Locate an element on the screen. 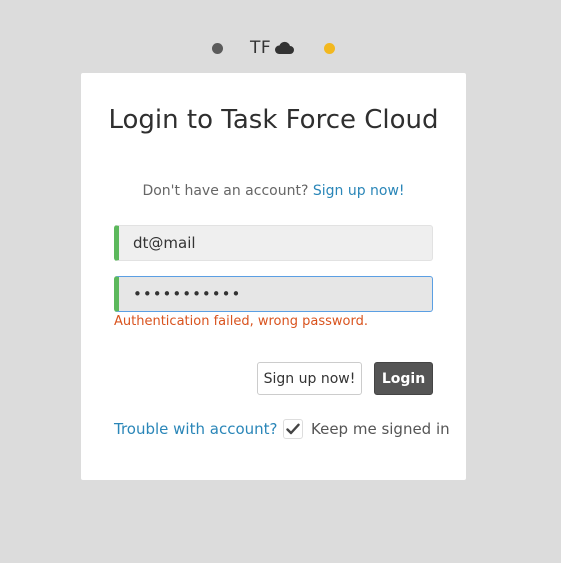 Image resolution: width=561 pixels, height=563 pixels. cloud-icon is located at coordinates (284, 48).